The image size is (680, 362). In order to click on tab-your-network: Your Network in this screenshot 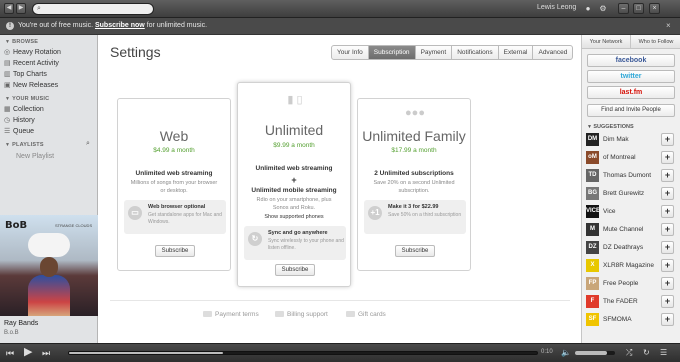, I will do `click(606, 42)`.